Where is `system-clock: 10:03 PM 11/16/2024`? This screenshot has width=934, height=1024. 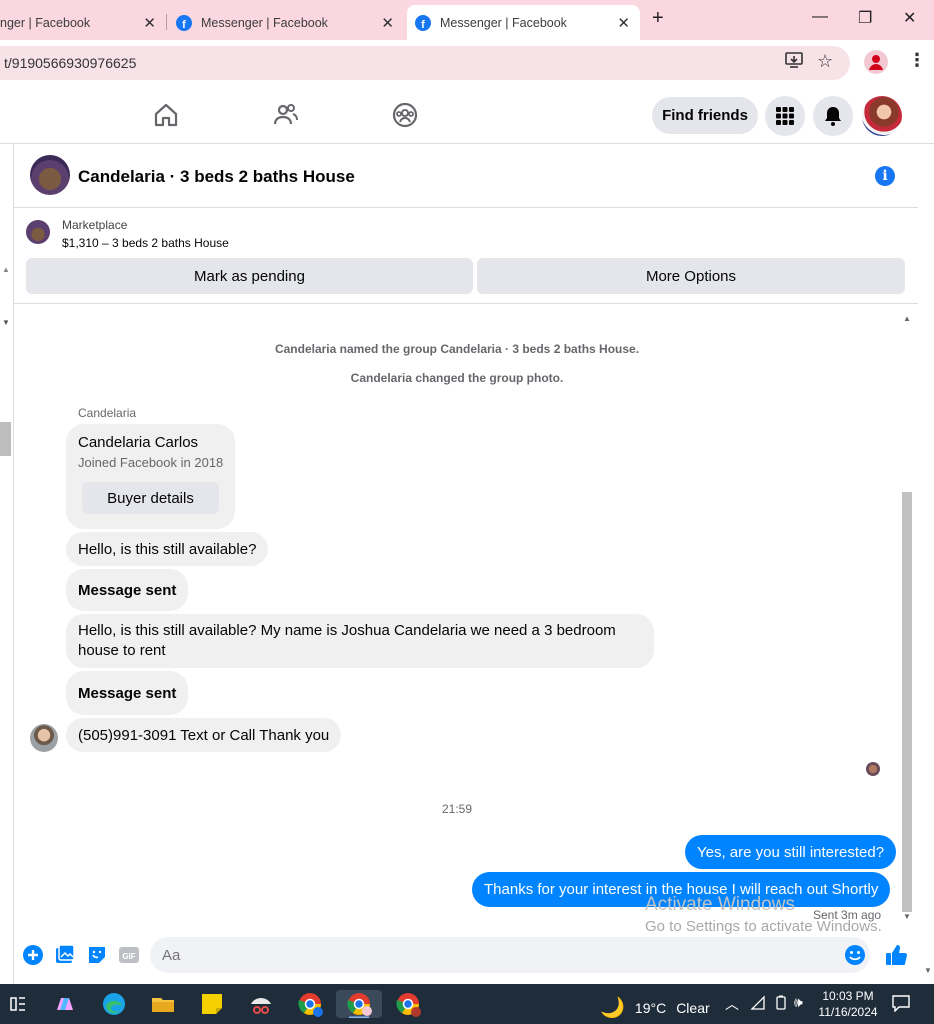
system-clock: 10:03 PM 11/16/2024 is located at coordinates (848, 1004).